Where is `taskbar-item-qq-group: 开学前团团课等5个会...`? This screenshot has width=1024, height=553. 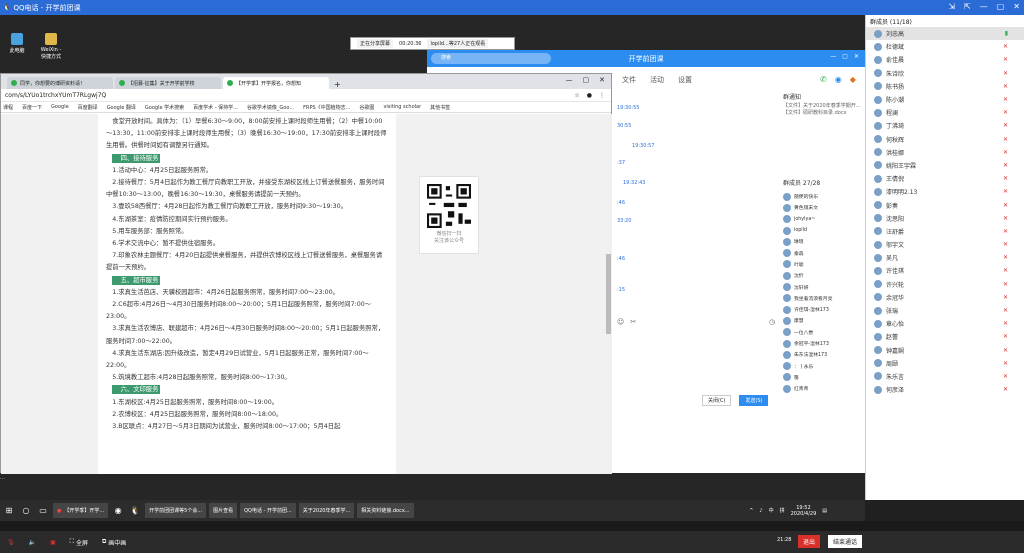 taskbar-item-qq-group: 开学前团团课等5个会... is located at coordinates (176, 510).